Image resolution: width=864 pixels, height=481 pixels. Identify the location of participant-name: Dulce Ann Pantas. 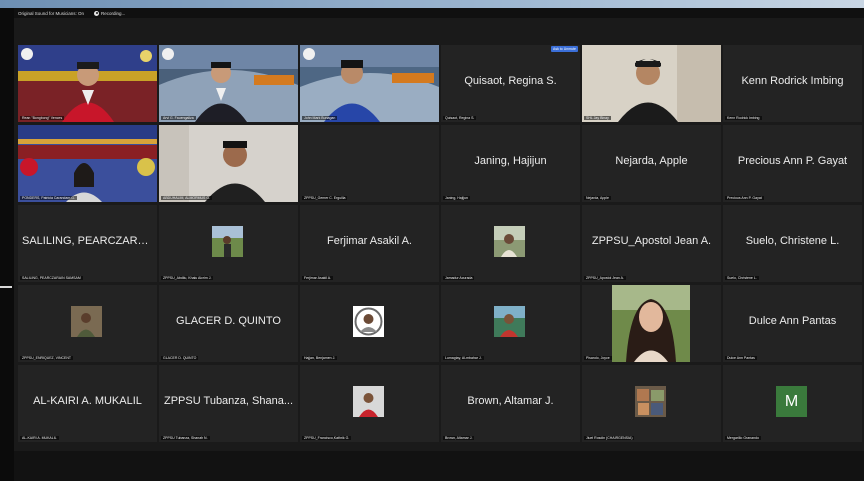
(741, 358).